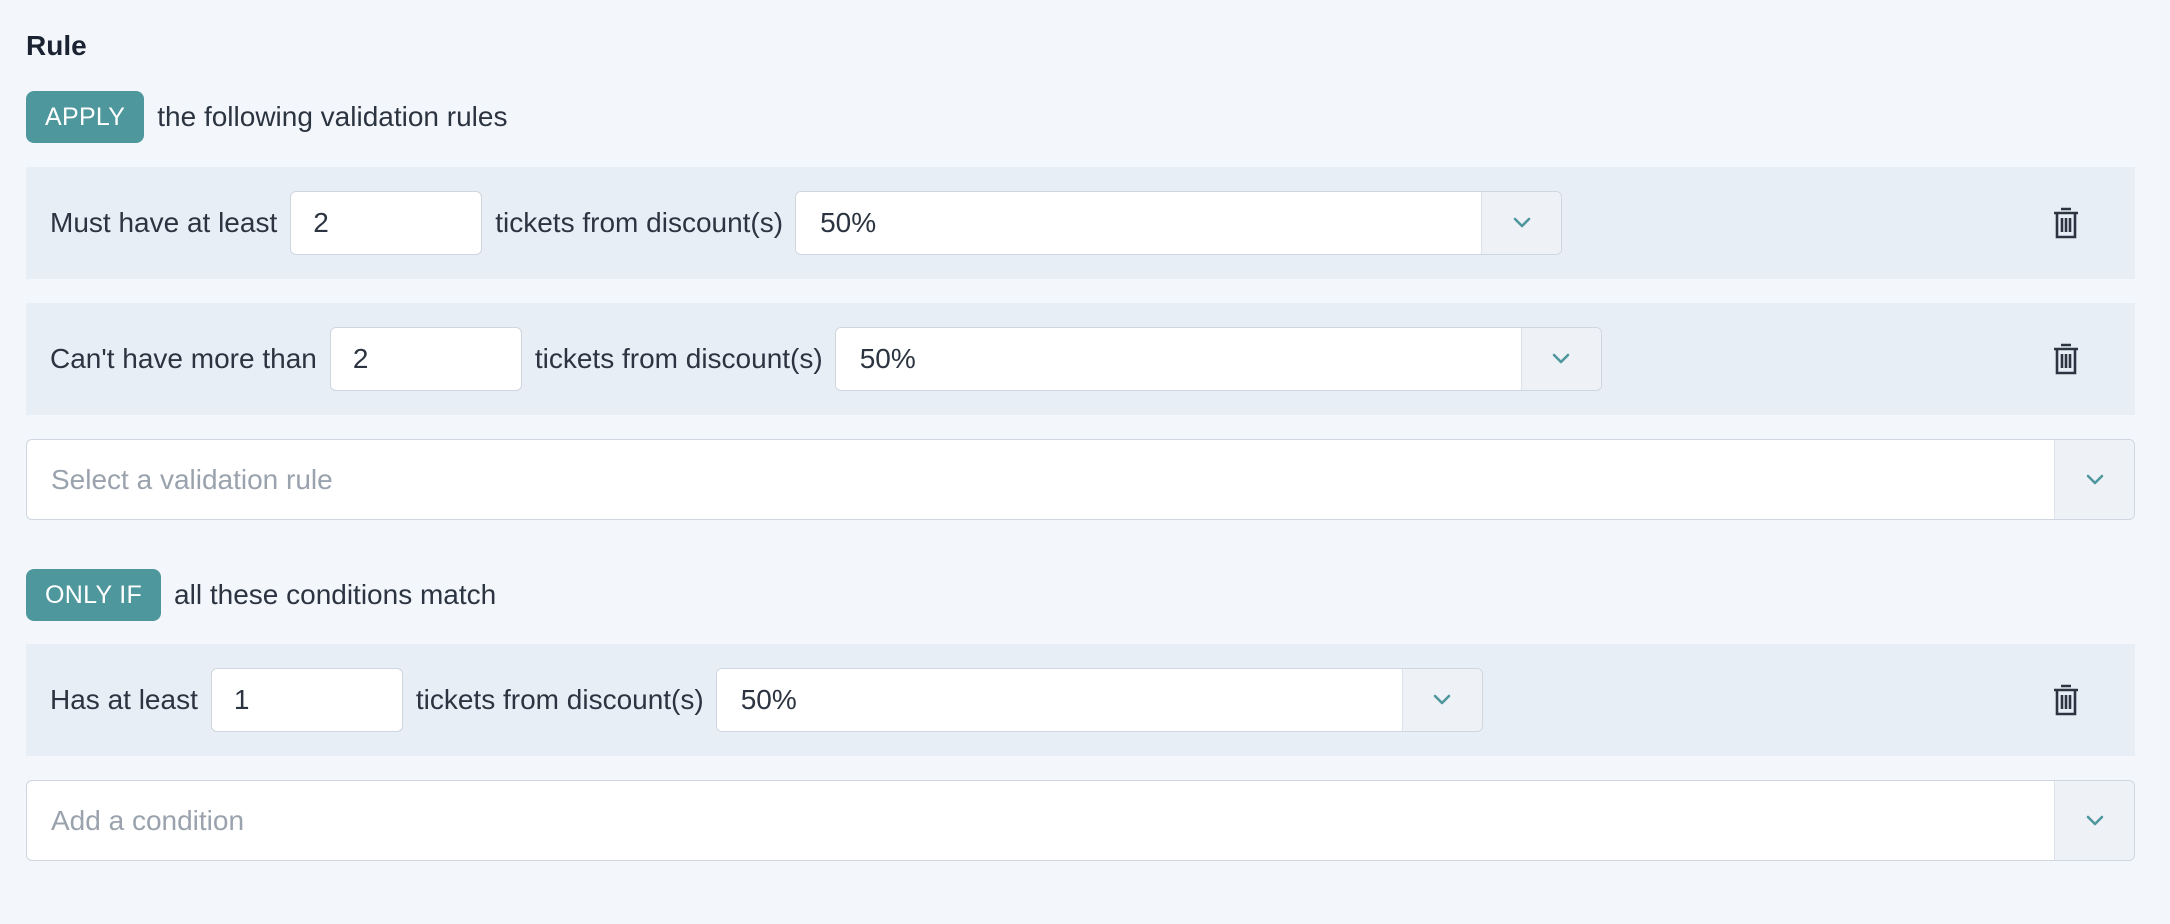  I want to click on apply-section-header: APPLY the following validation rules, so click(266, 117).